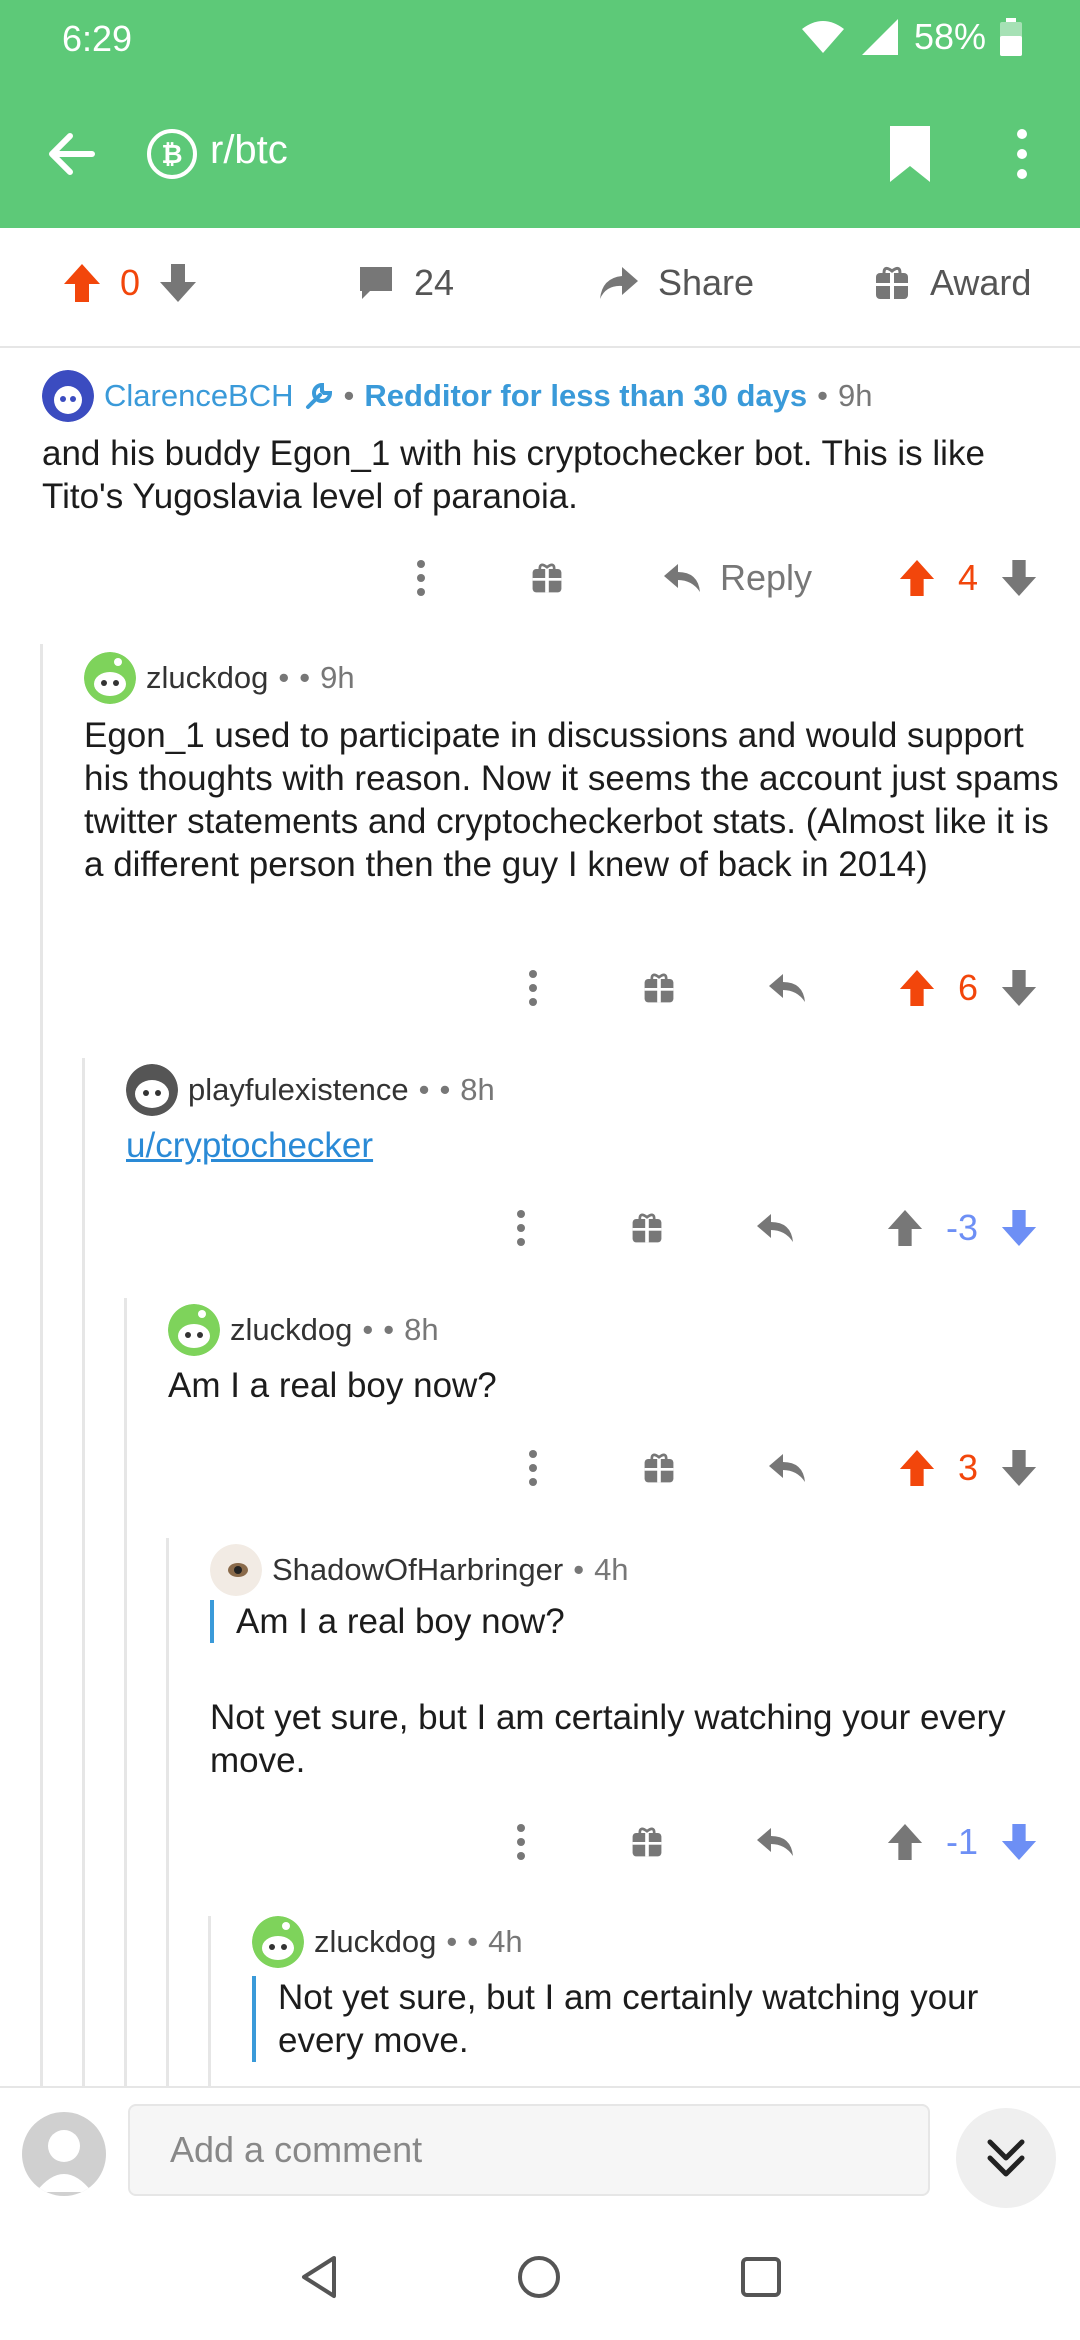  Describe the element at coordinates (540, 153) in the screenshot. I see `app-bar: ₿ r/btc` at that location.